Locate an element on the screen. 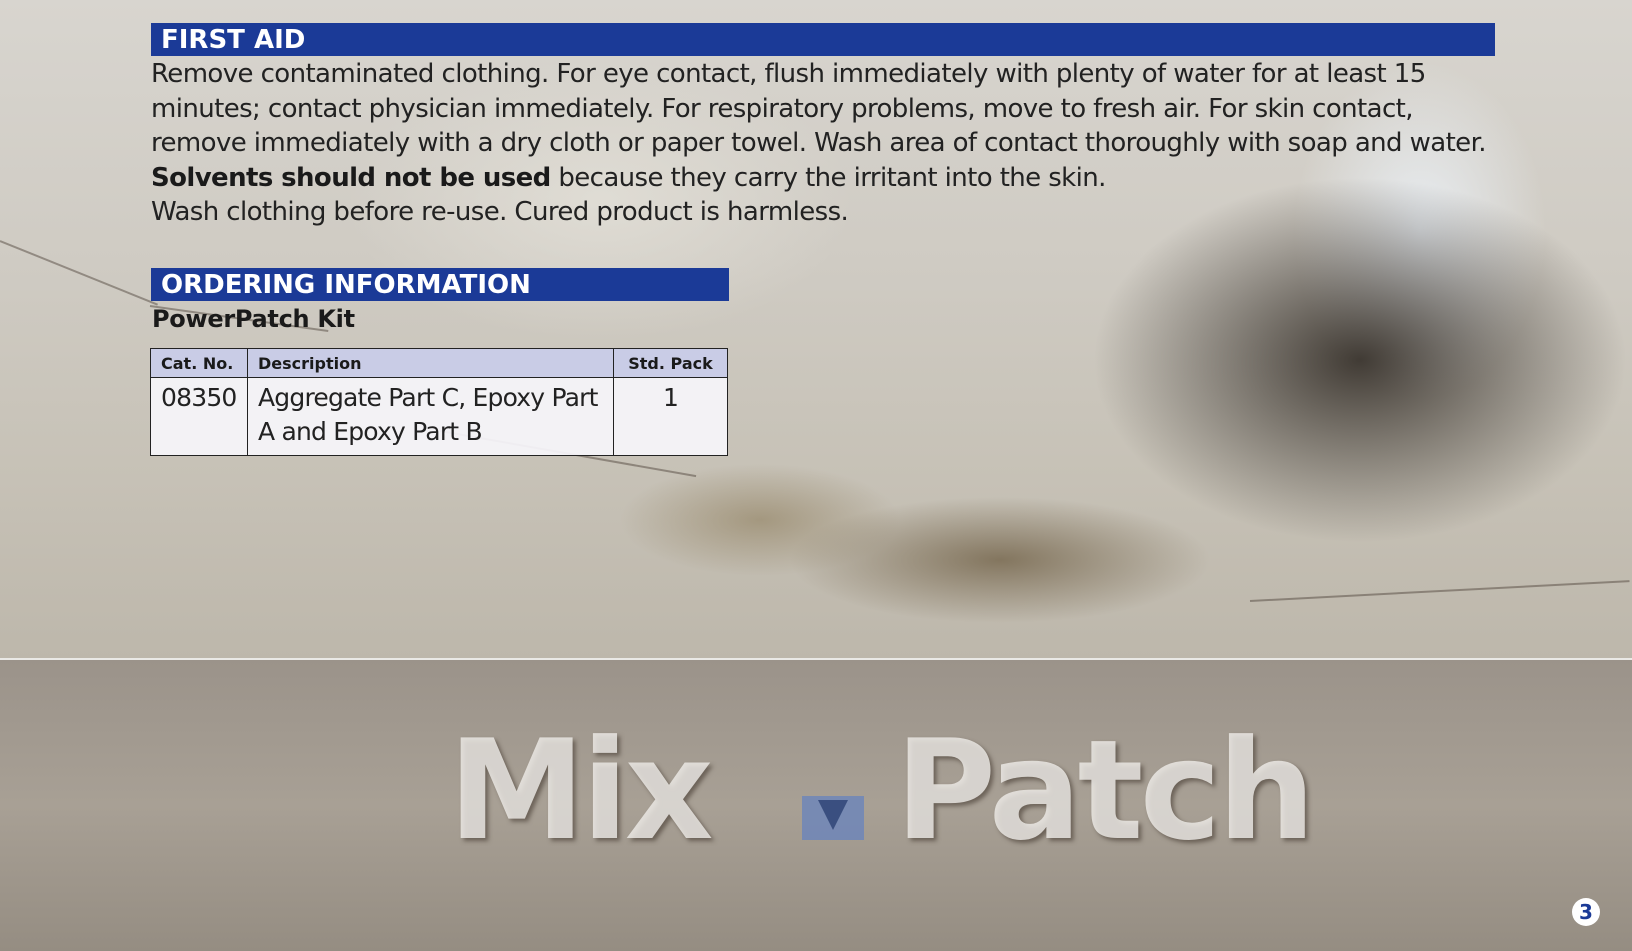  photo-word-patch: Patch is located at coordinates (1105, 790).